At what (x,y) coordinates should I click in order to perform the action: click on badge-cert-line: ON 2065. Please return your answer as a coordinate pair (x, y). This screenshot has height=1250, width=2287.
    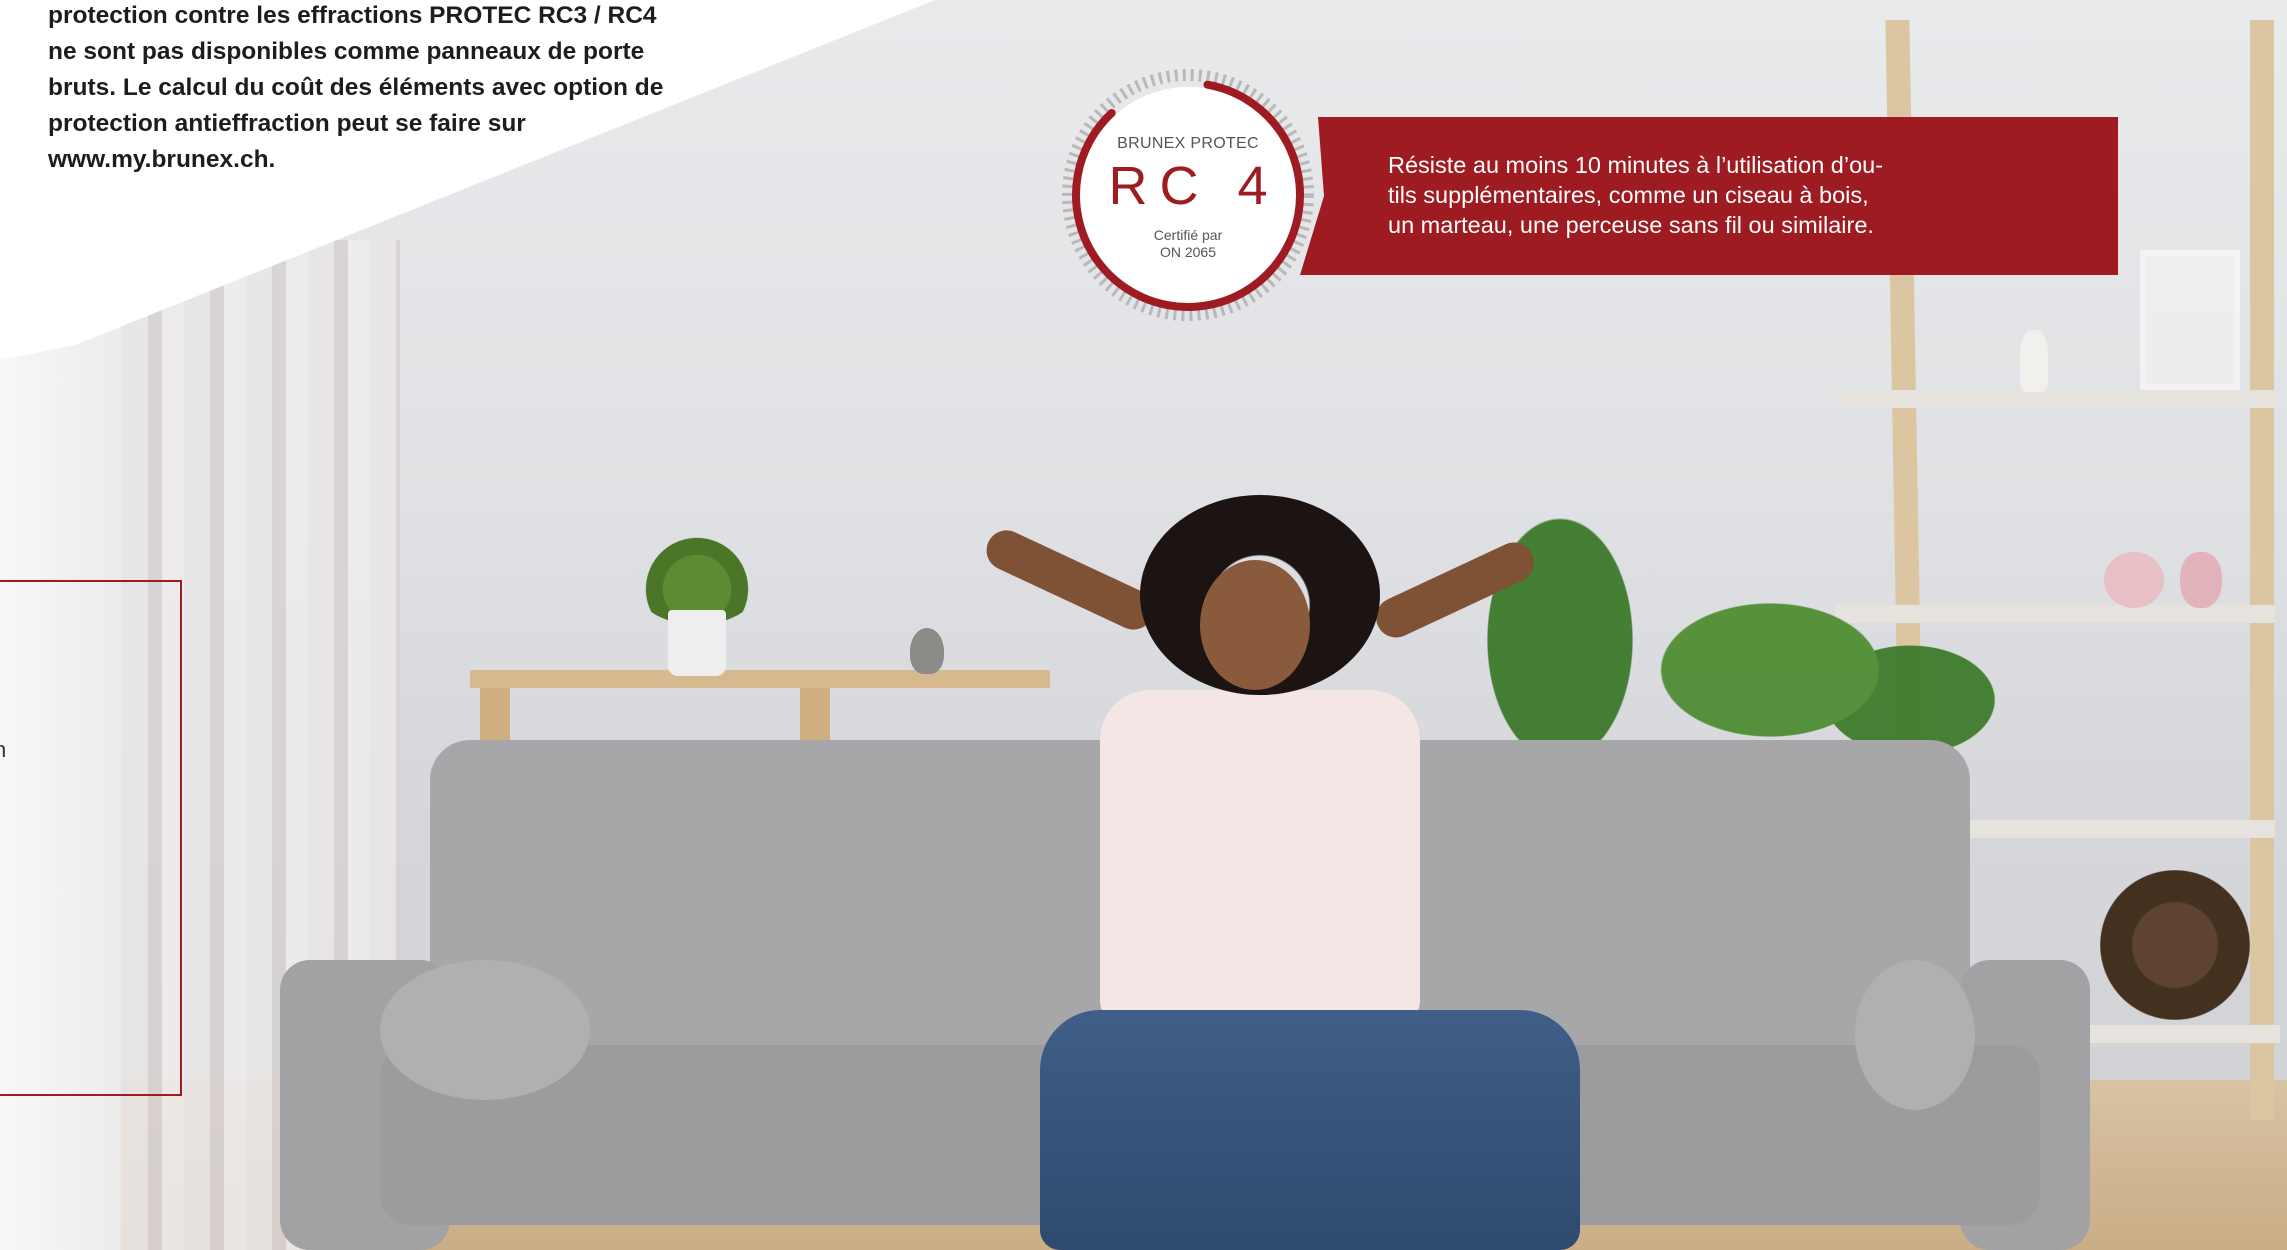
    Looking at the image, I should click on (1188, 252).